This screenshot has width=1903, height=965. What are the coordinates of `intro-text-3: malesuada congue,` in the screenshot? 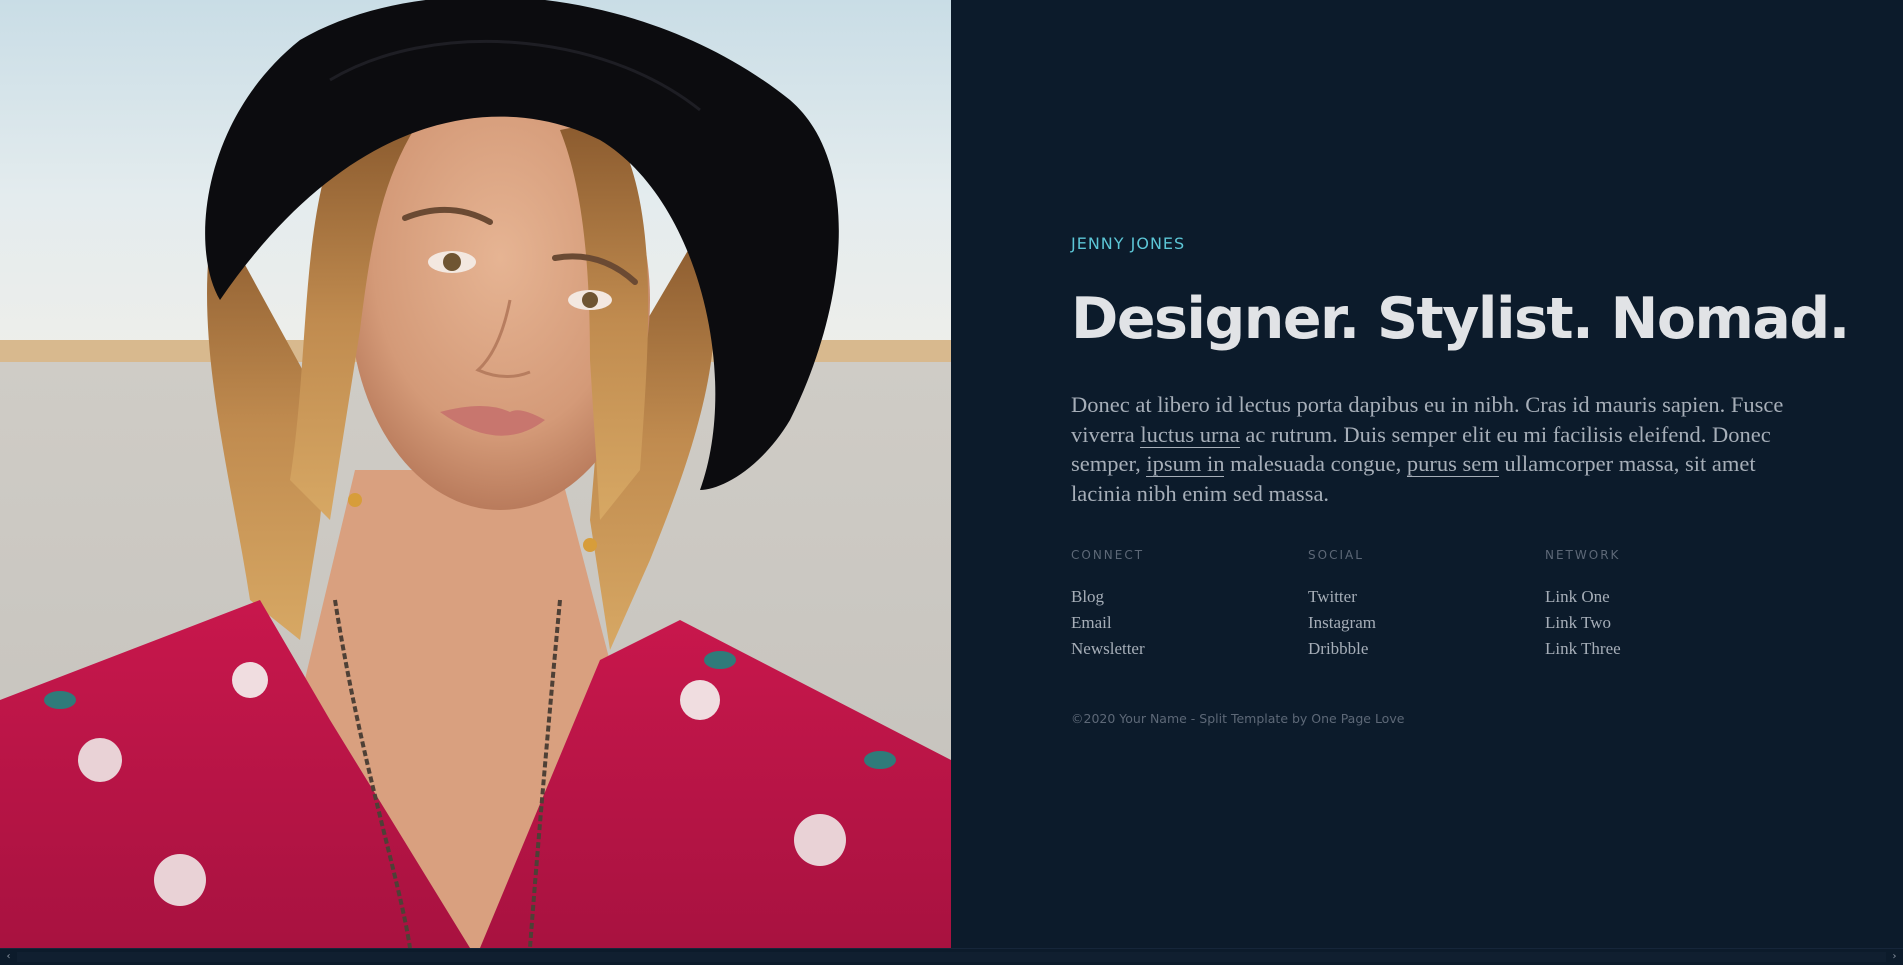 It's located at (1315, 463).